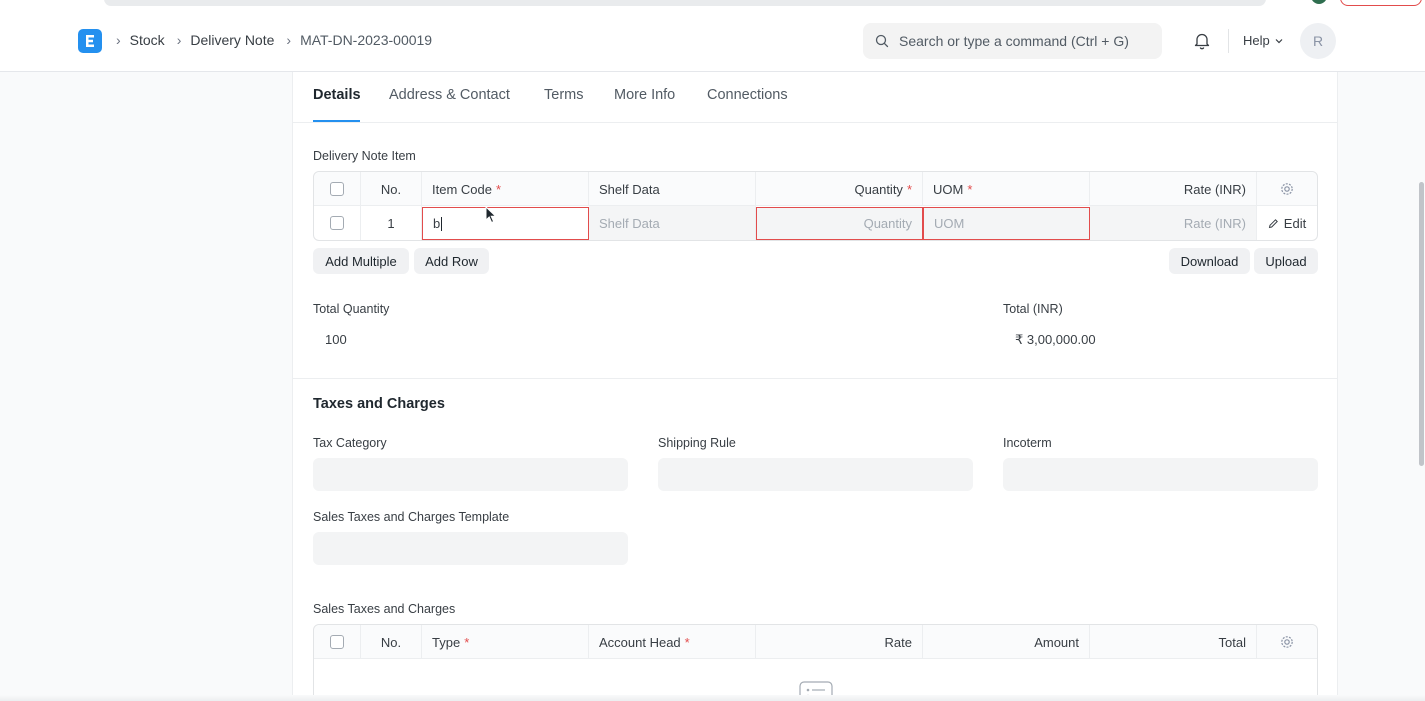 Image resolution: width=1425 pixels, height=701 pixels. I want to click on grid-header-shelf-data: Shelf Data, so click(672, 189).